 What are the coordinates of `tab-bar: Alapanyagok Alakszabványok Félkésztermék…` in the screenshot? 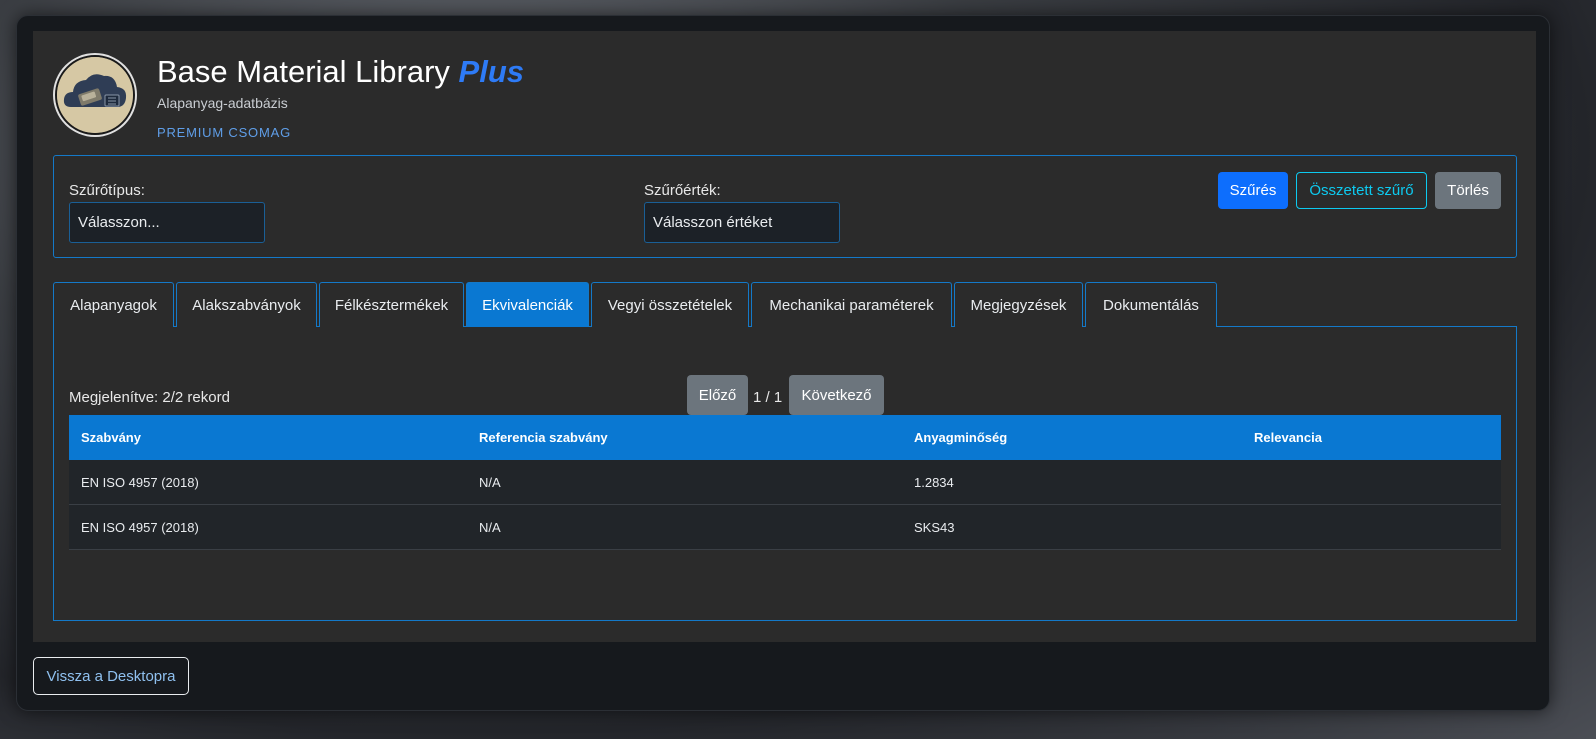 It's located at (785, 304).